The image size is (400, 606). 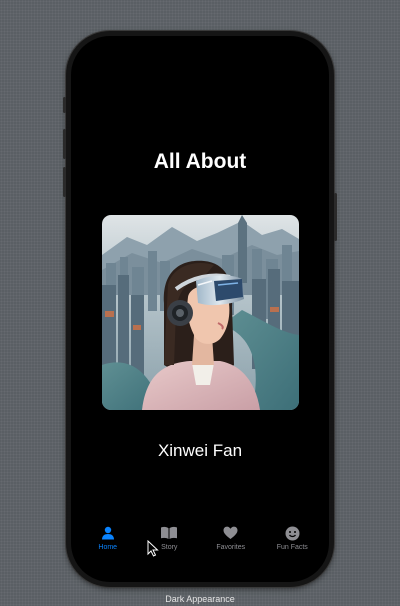 I want to click on power-button, so click(x=335, y=217).